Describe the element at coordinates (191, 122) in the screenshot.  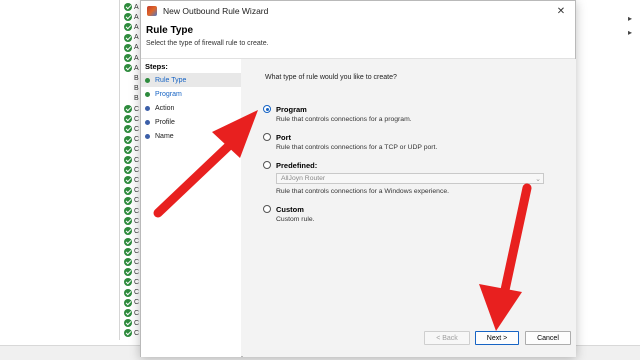
I see `step-profile: Profile` at that location.